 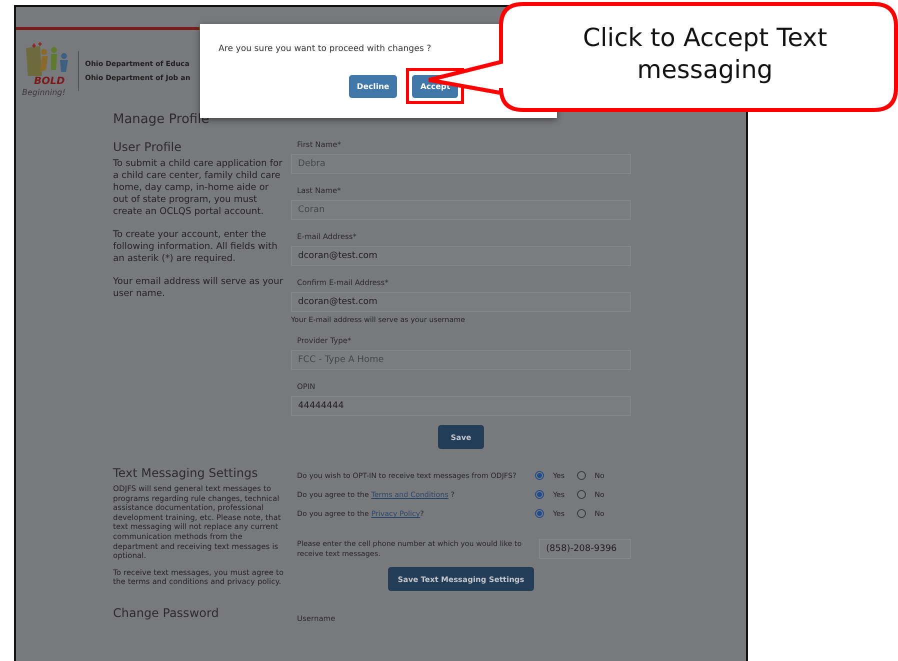 What do you see at coordinates (198, 288) in the screenshot?
I see `description-text: Your email address will serve as your user name.` at bounding box center [198, 288].